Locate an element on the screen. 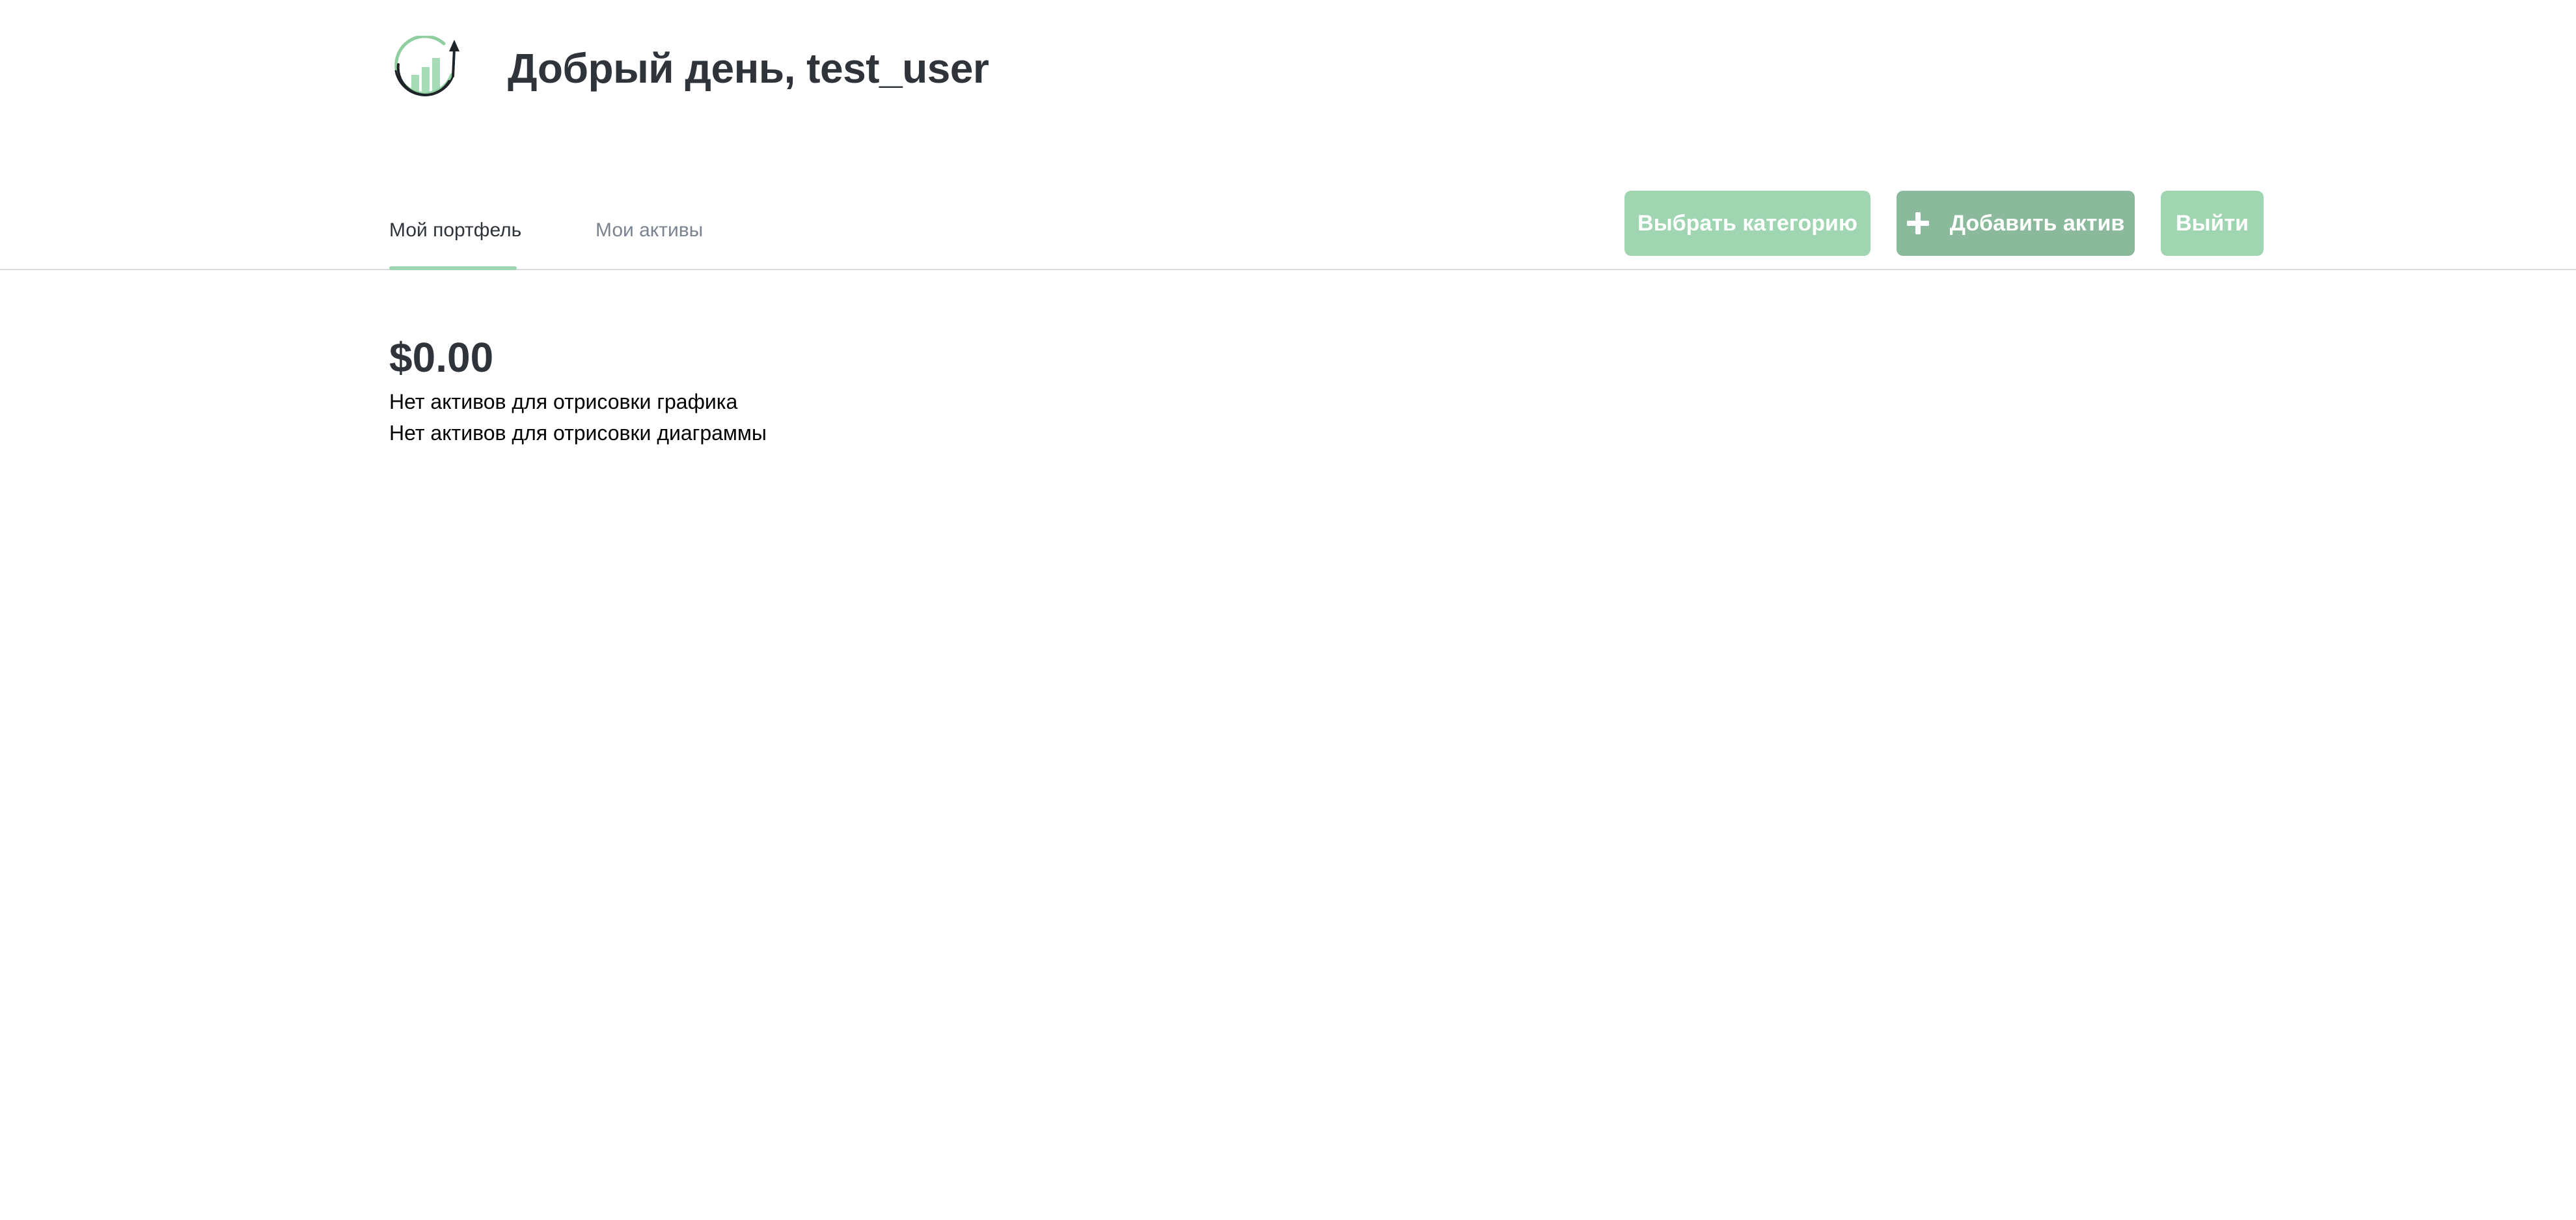 The height and width of the screenshot is (1220, 2576). no-chart-message: Нет активов для отрисовки графика is located at coordinates (563, 401).